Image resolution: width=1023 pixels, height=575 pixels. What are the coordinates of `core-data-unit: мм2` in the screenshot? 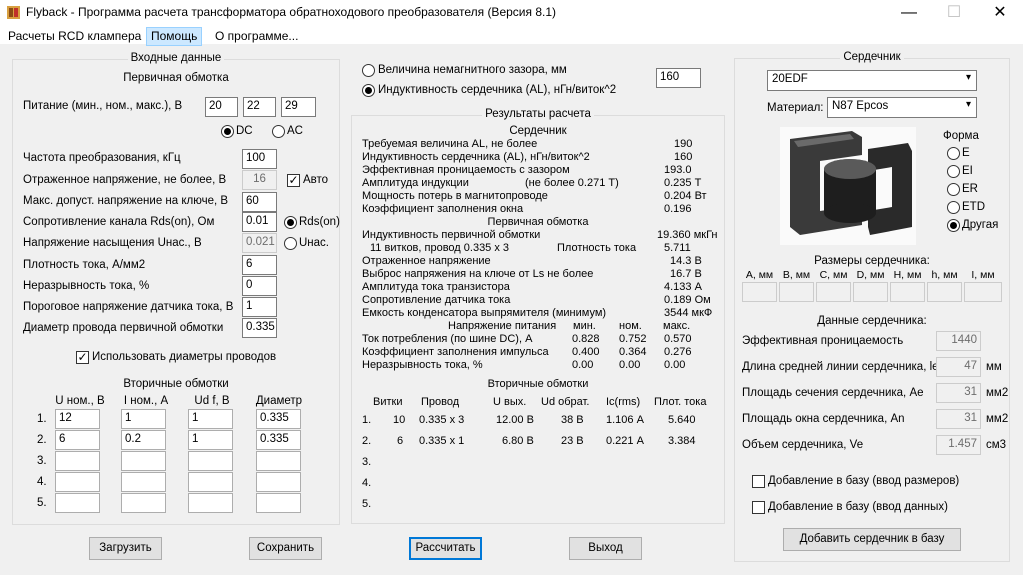 It's located at (997, 419).